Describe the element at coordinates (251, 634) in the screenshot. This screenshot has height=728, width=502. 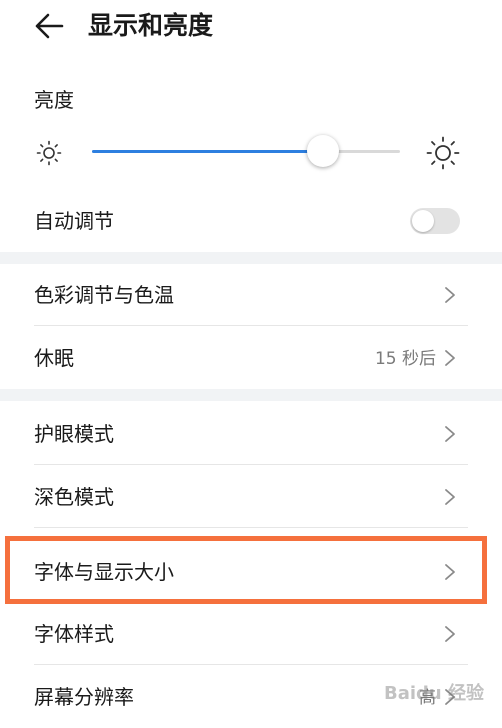
I see `row-font-style: 字体样式` at that location.